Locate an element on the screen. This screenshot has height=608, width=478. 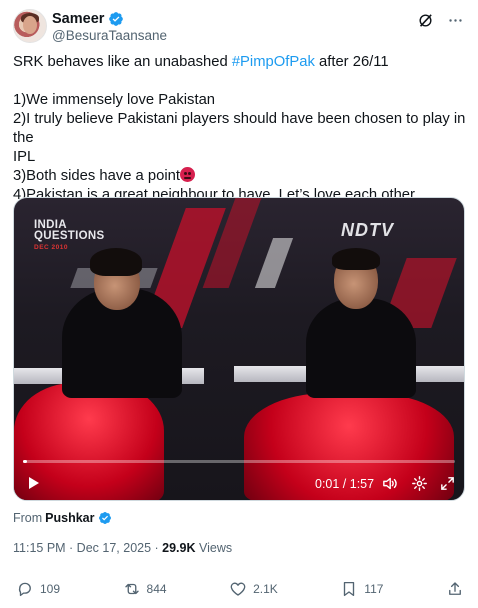
bookmark-icon is located at coordinates (349, 589).